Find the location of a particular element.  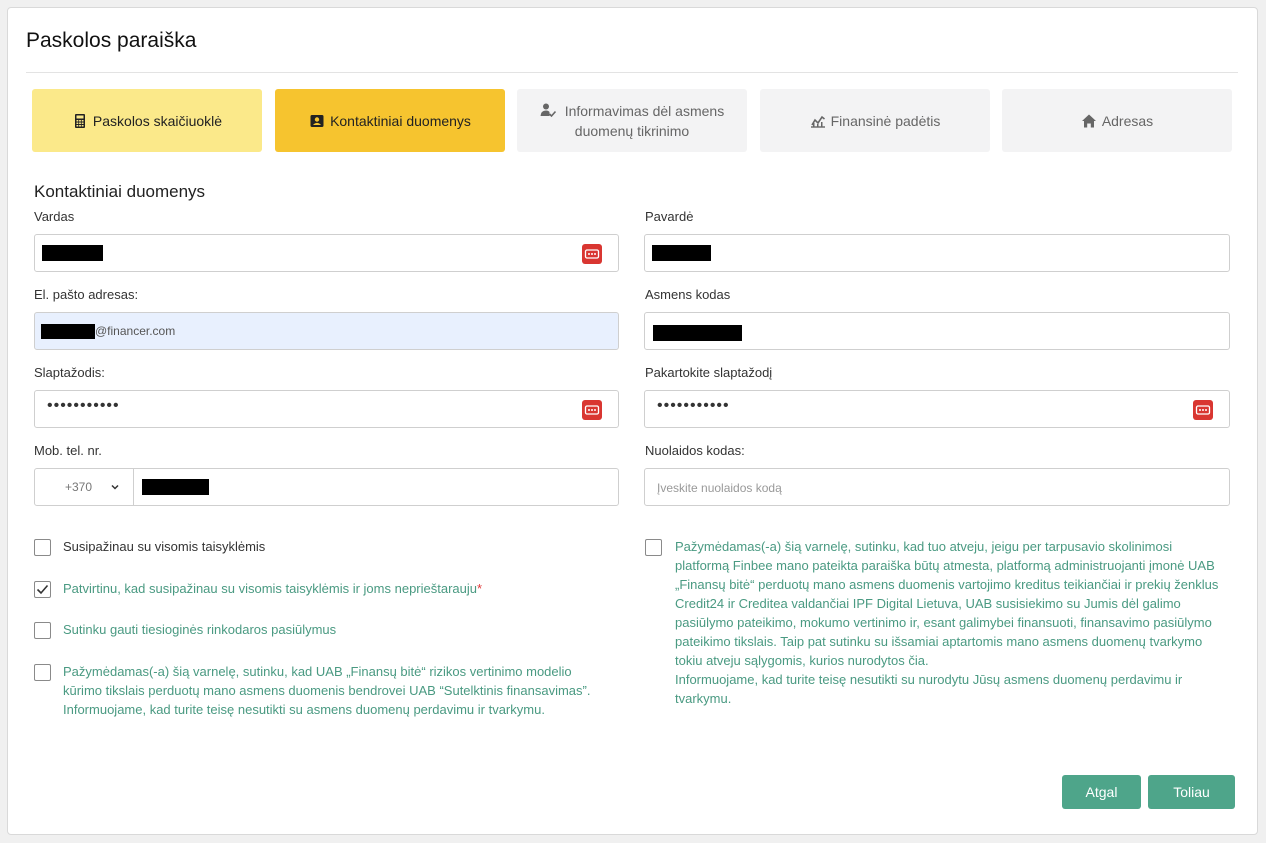

phone-prefix-select: +370 is located at coordinates (84, 487).